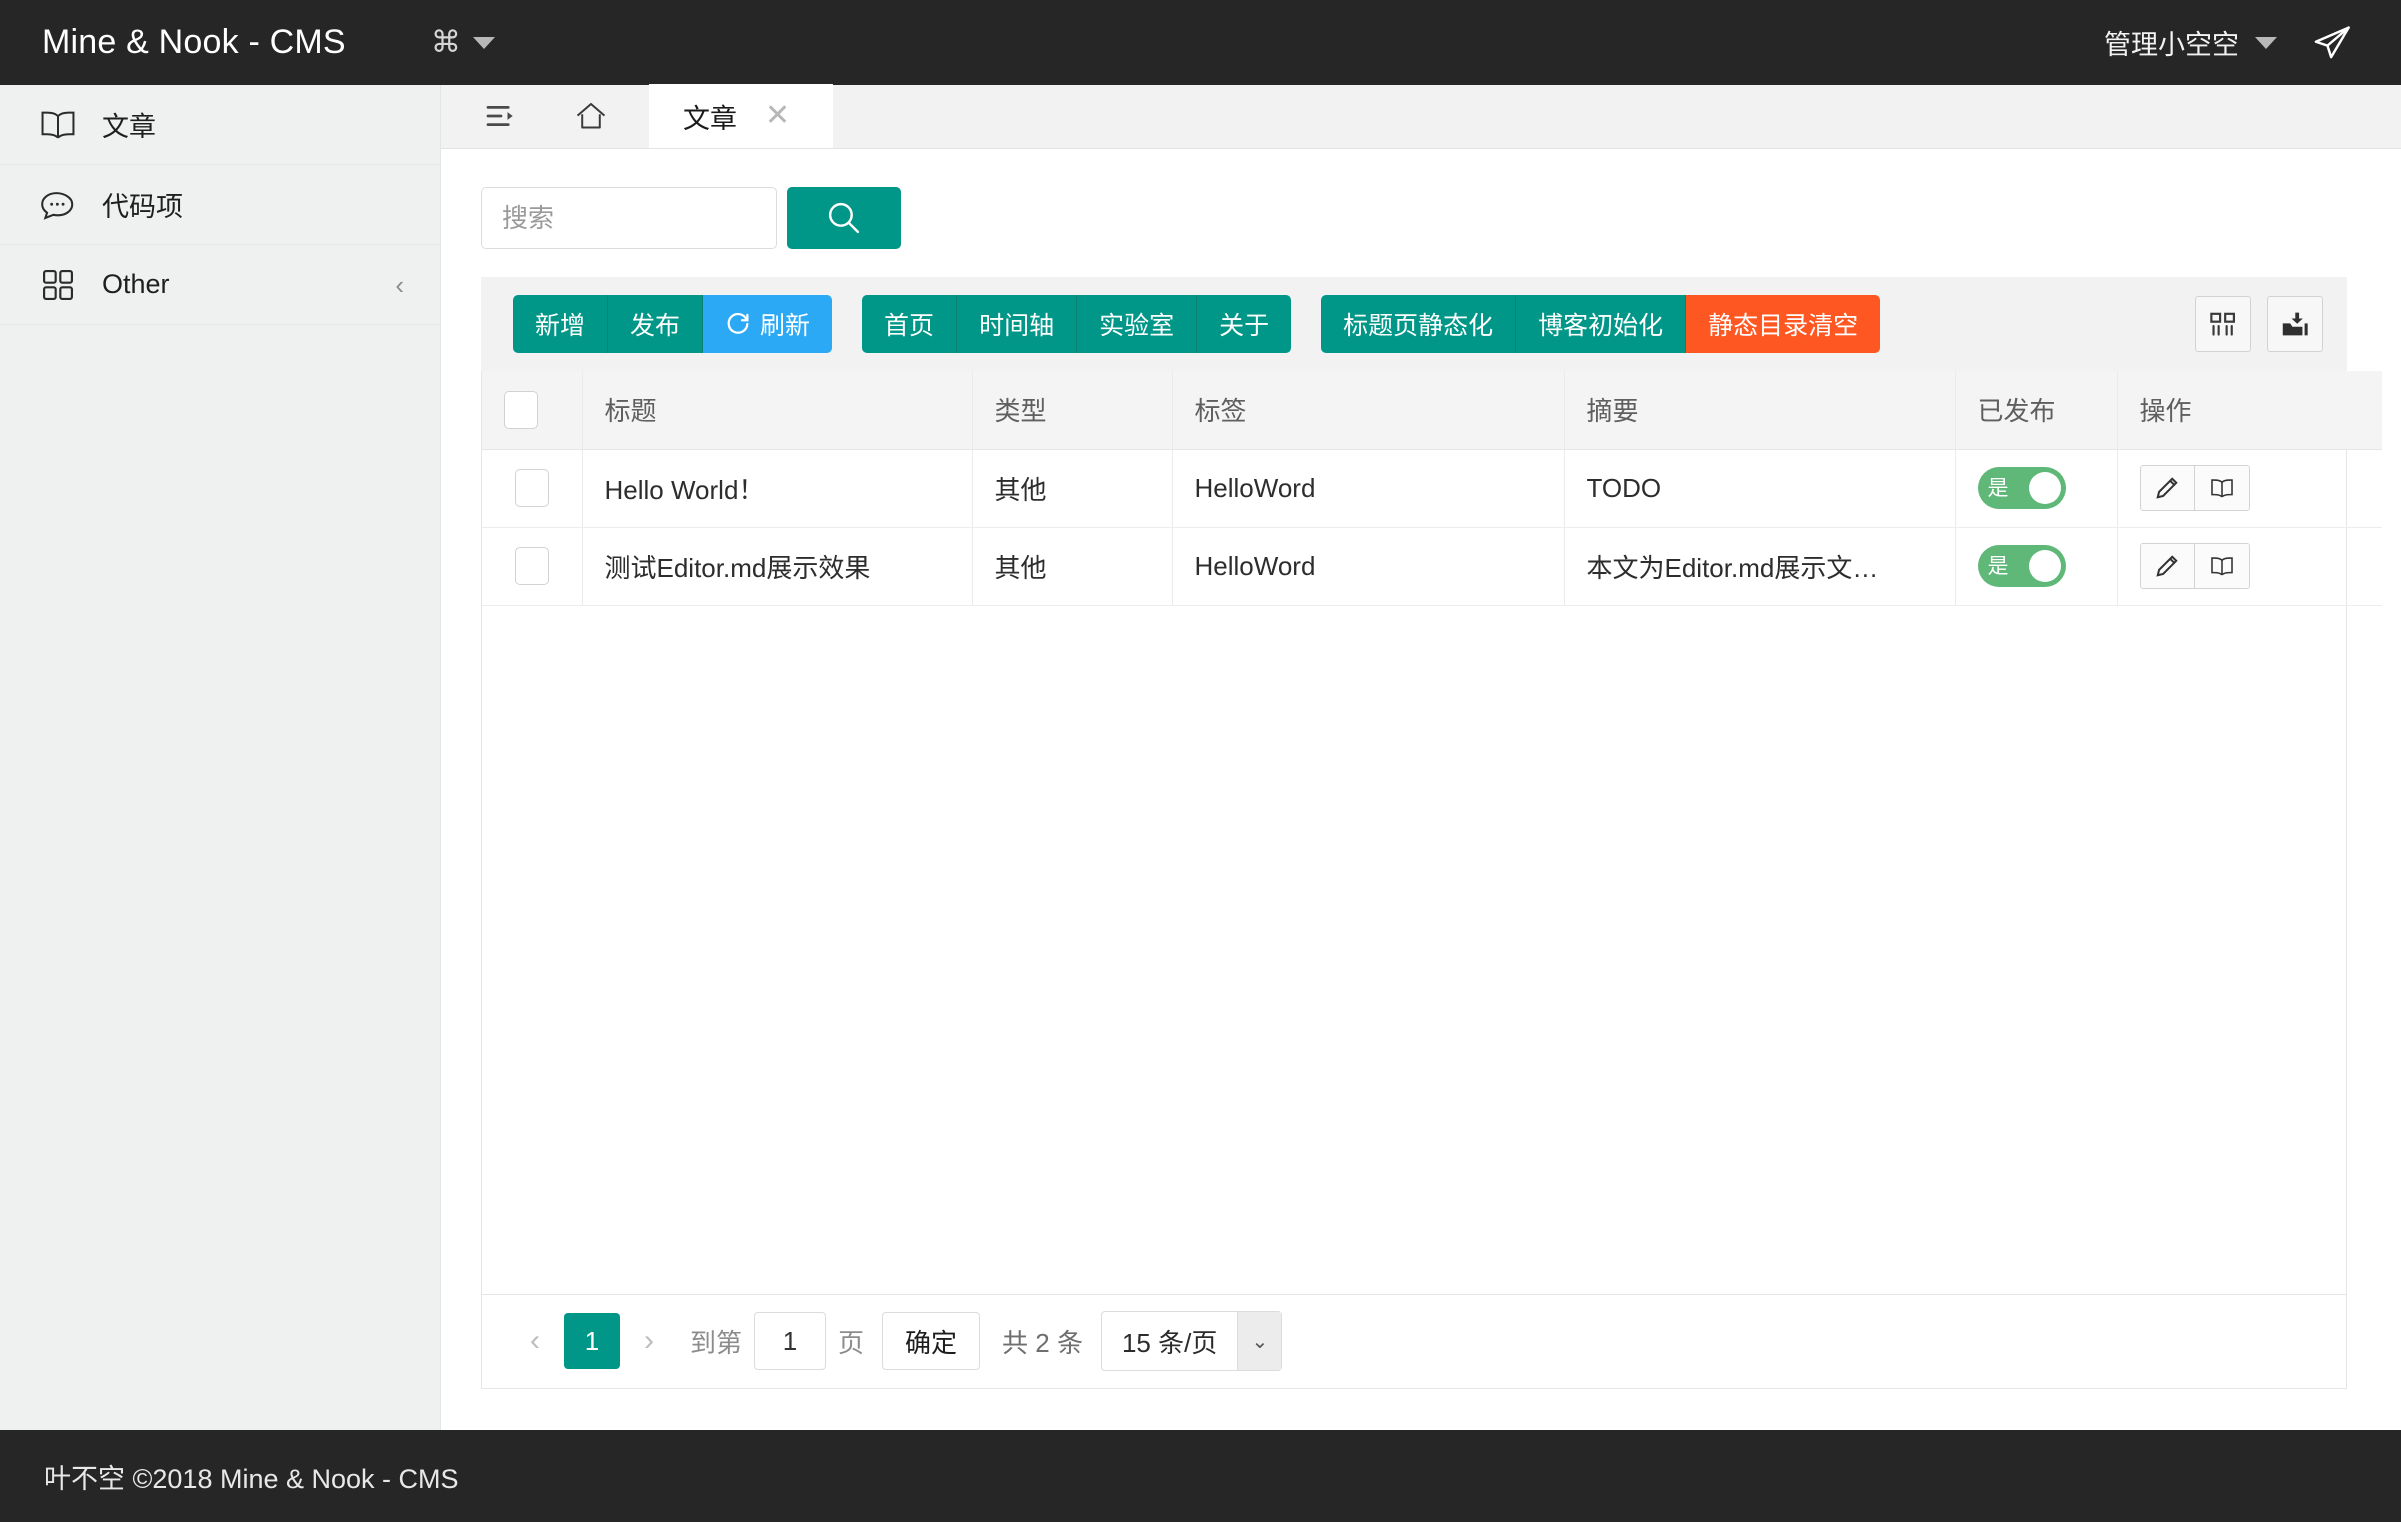 This screenshot has height=1522, width=2401. What do you see at coordinates (521, 409) in the screenshot?
I see `select-all-checkbox` at bounding box center [521, 409].